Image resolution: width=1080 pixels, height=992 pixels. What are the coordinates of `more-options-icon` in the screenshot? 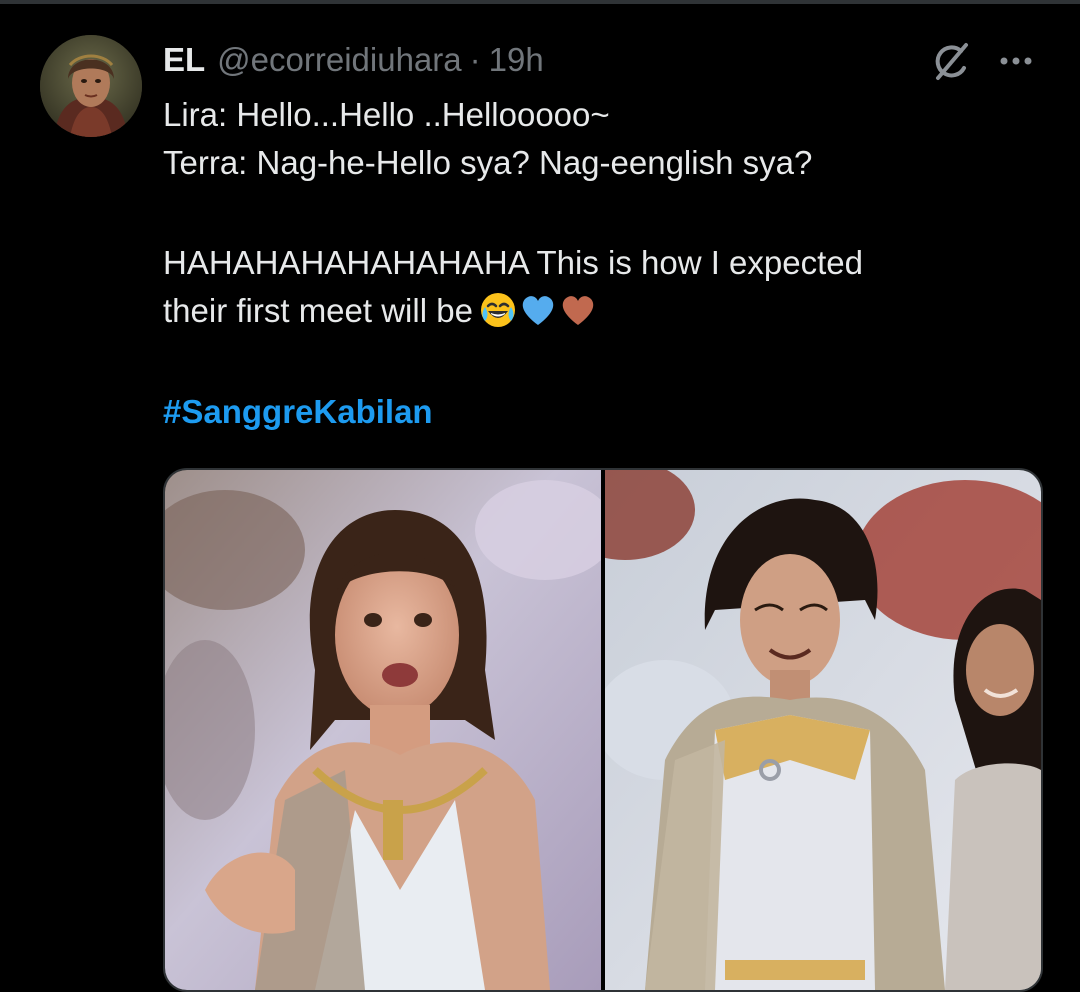 It's located at (1016, 61).